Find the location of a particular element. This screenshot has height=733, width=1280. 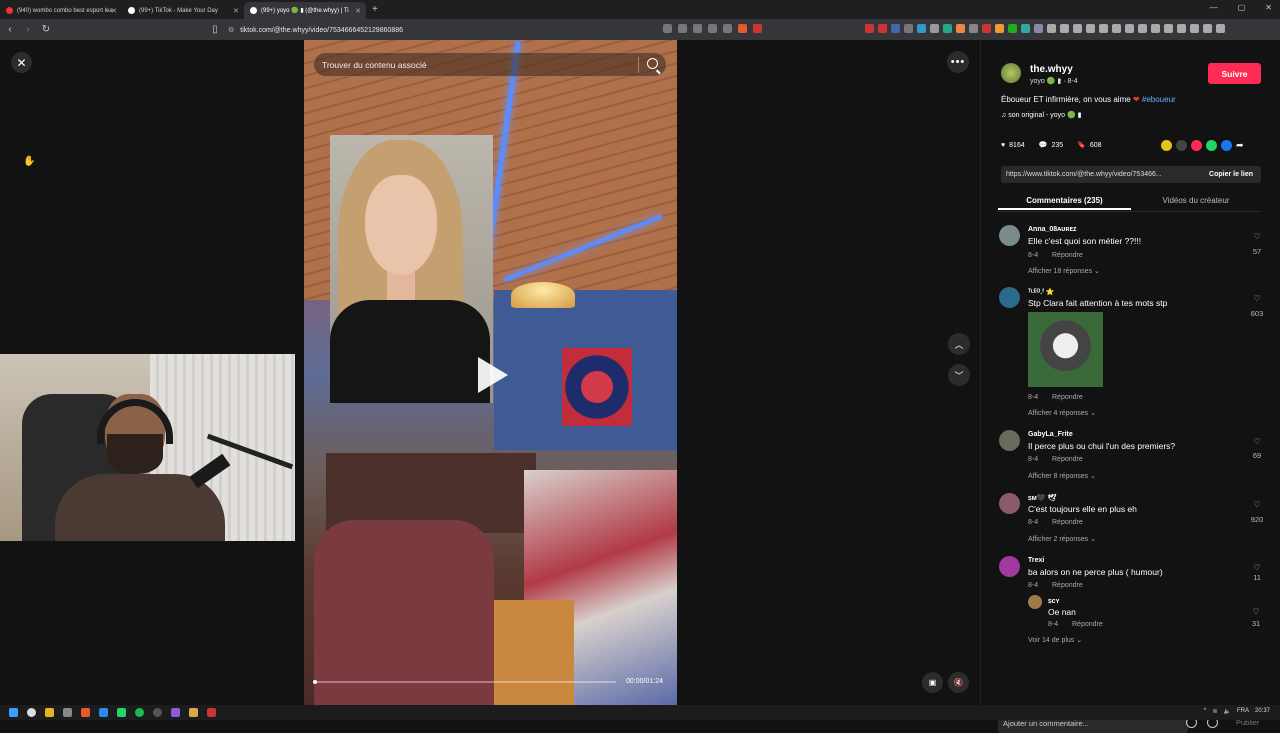

follow-button: Suivre is located at coordinates (1234, 73).